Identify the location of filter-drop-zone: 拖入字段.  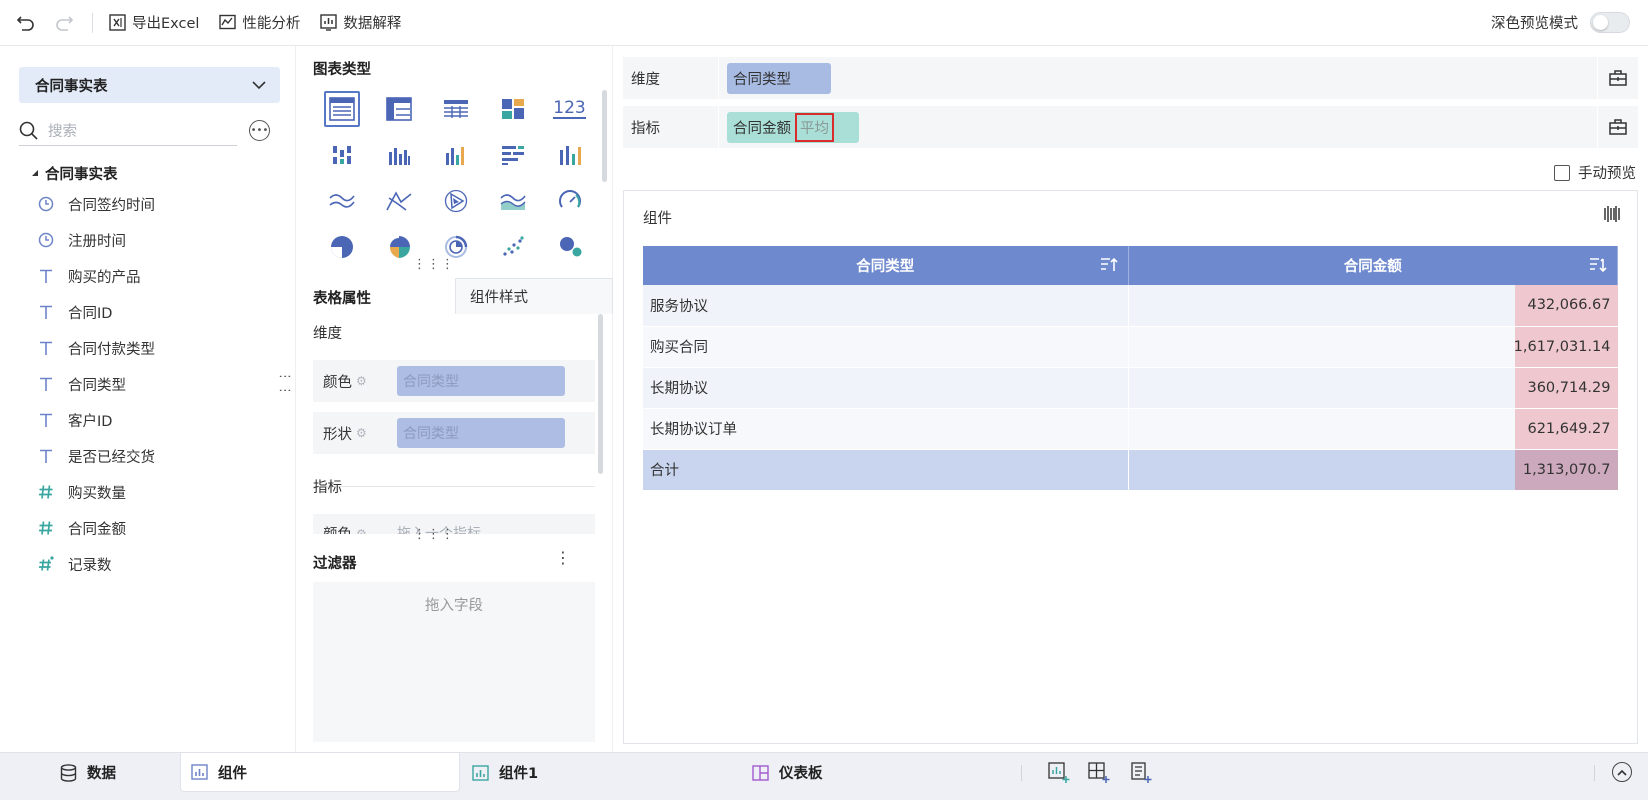
(454, 662).